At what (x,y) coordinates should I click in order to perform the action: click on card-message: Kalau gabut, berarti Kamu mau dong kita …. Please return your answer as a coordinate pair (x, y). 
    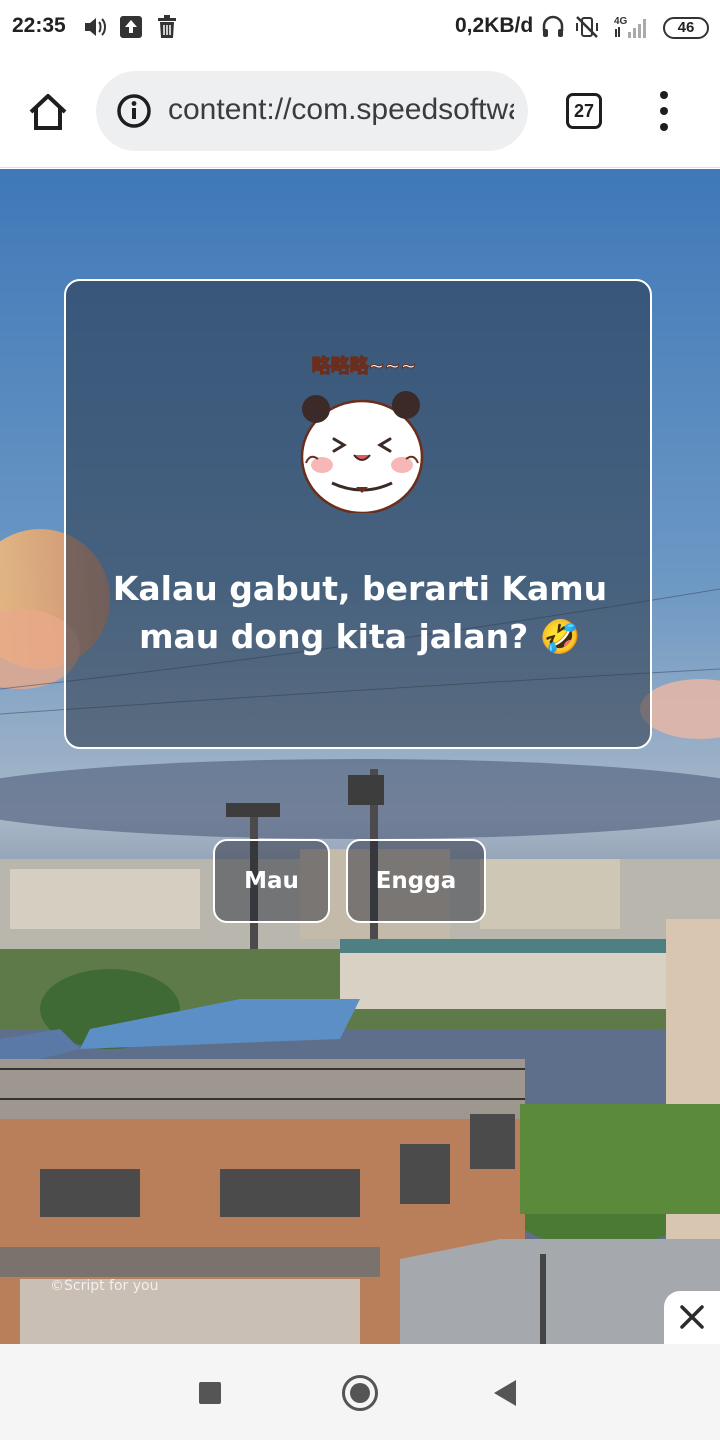
    Looking at the image, I should click on (360, 612).